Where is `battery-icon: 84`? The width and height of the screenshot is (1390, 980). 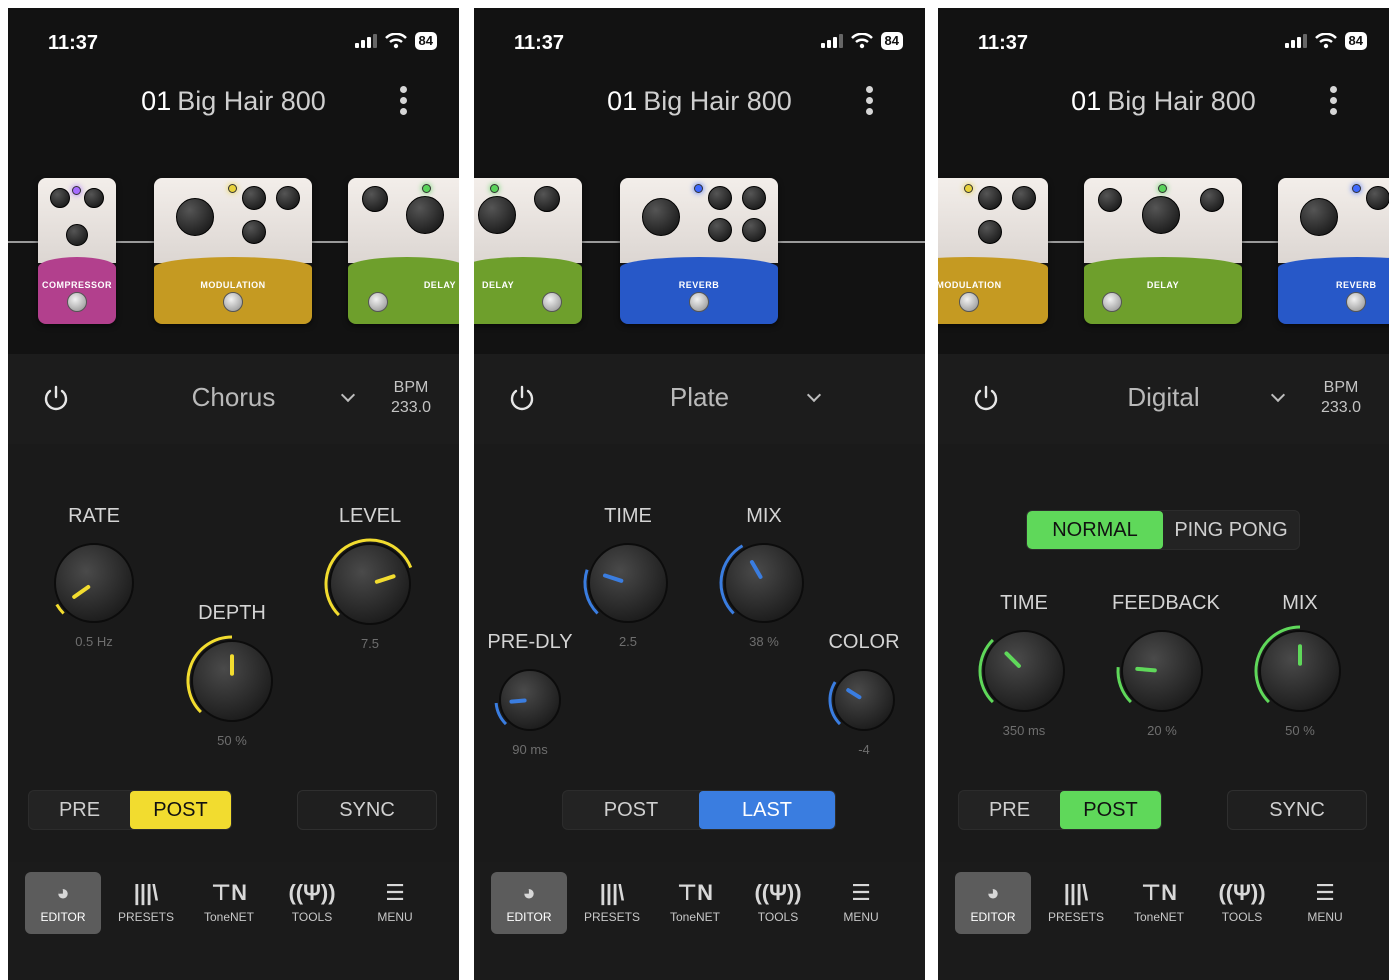
battery-icon: 84 is located at coordinates (891, 41).